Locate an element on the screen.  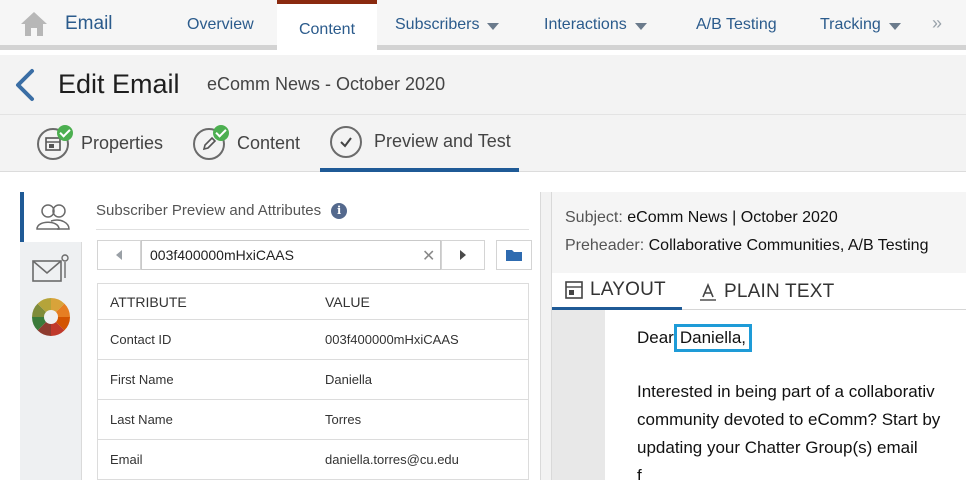
preview-side-rail is located at coordinates (51, 336).